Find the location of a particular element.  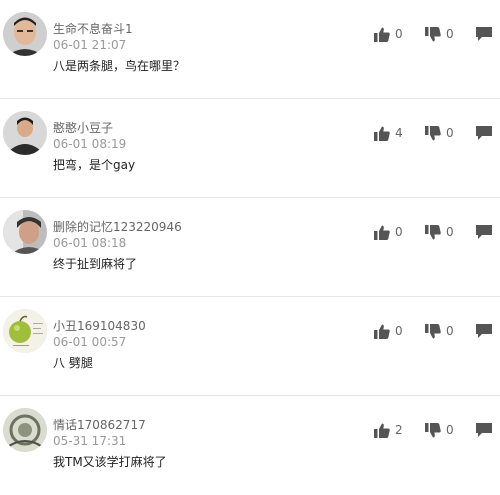

comment-text: 终于扯到麻将了 is located at coordinates (95, 264).